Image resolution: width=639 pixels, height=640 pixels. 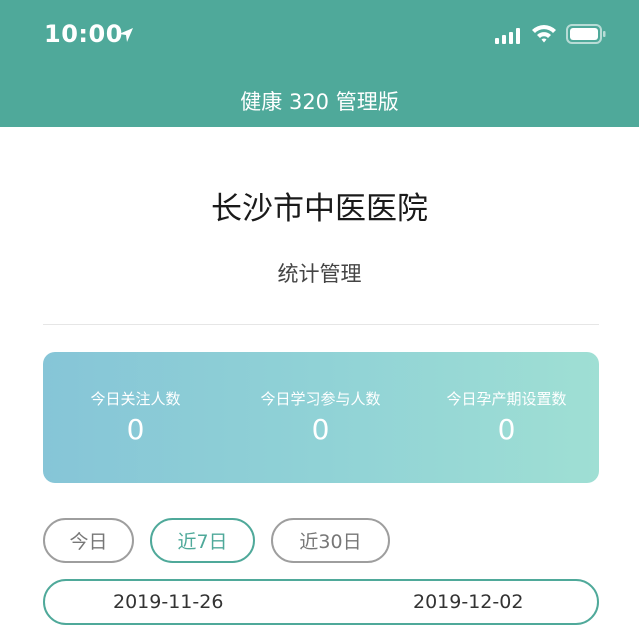 What do you see at coordinates (506, 399) in the screenshot?
I see `stat-label: 今日孕产期设置数` at bounding box center [506, 399].